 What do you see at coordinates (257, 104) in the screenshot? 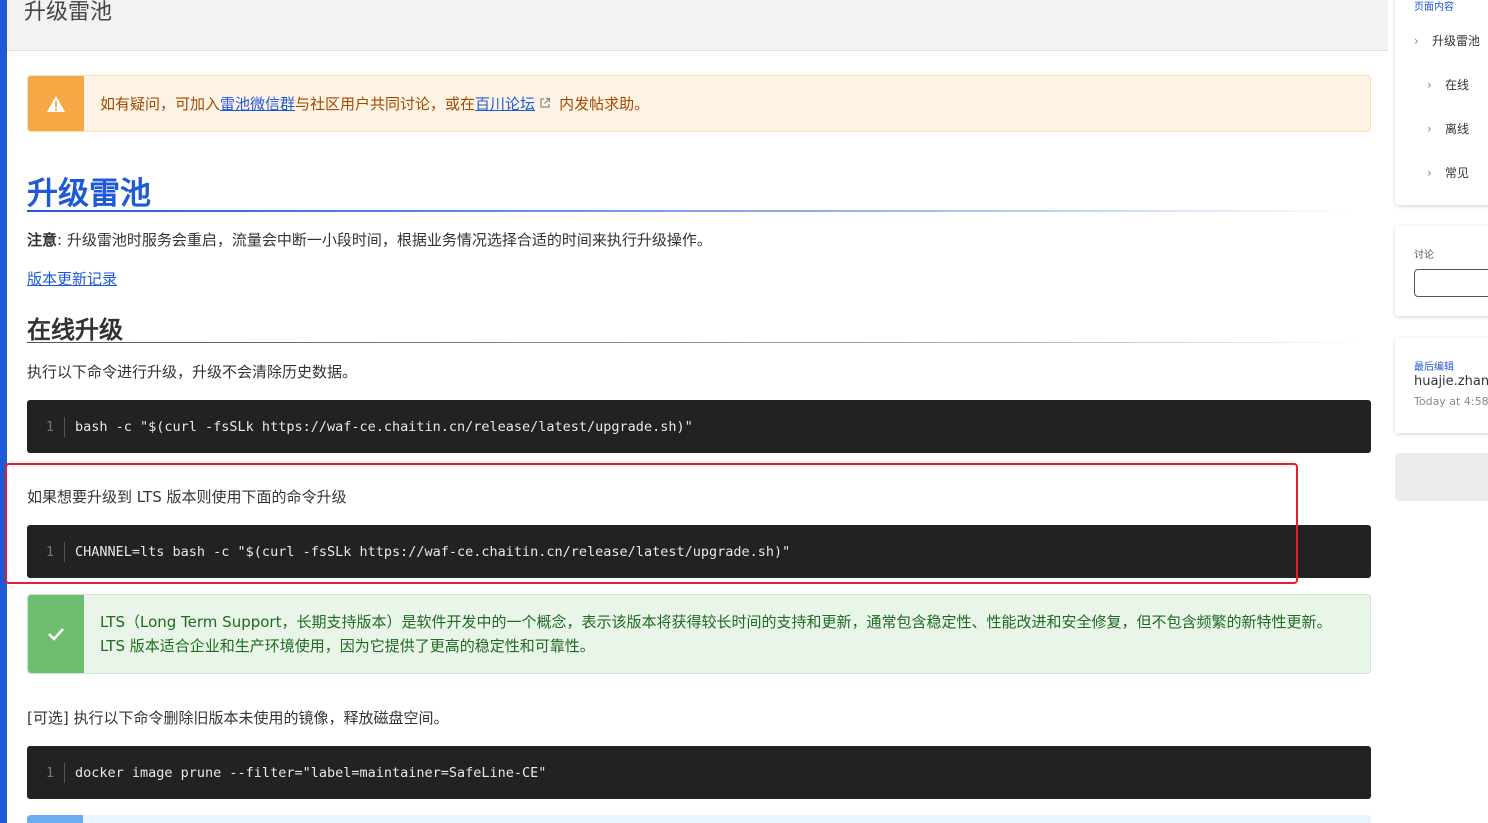
I see `wechat-group-link: 雷池微信群` at bounding box center [257, 104].